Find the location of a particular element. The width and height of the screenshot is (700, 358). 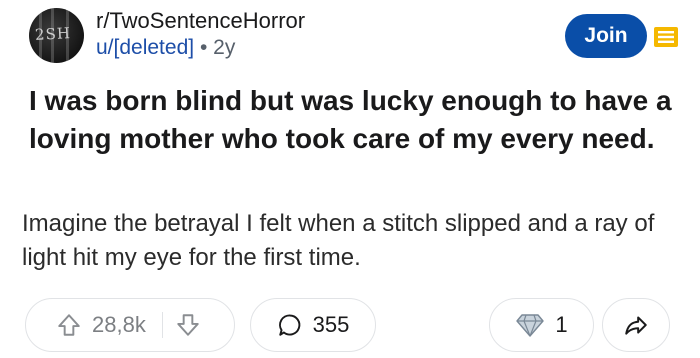

subreddit-avatar: 2SH is located at coordinates (56, 35).